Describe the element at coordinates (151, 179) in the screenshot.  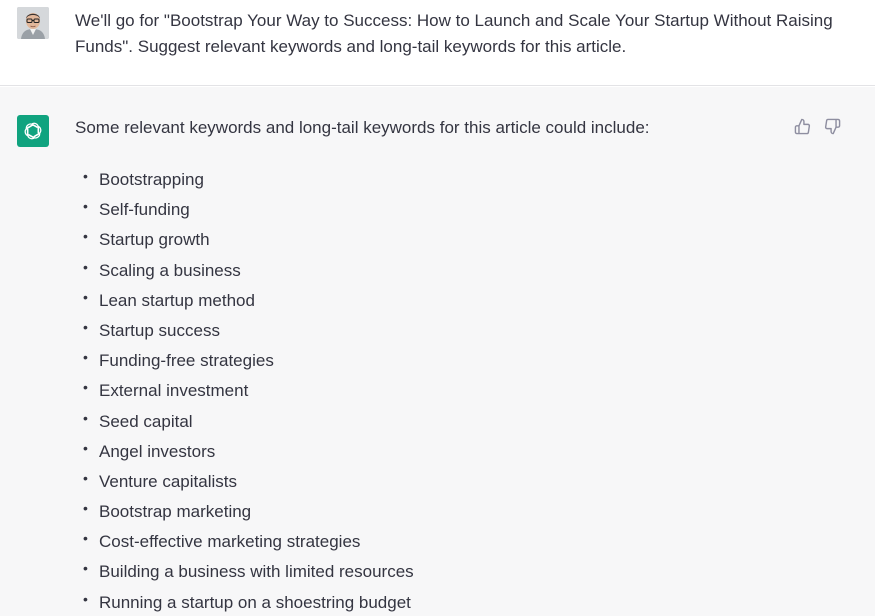
I see `keyword-text: Bootstrapping` at that location.